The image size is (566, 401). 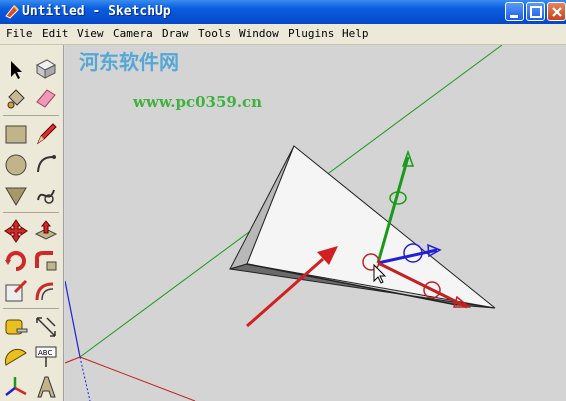 What do you see at coordinates (175, 33) in the screenshot?
I see `menu-draw: Draw` at bounding box center [175, 33].